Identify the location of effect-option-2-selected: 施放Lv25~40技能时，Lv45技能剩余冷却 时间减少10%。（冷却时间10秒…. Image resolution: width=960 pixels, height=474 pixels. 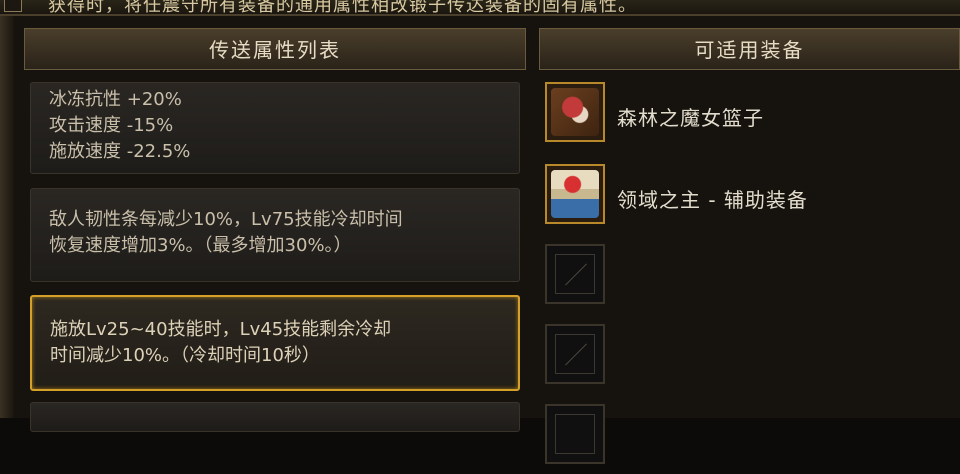
(275, 343).